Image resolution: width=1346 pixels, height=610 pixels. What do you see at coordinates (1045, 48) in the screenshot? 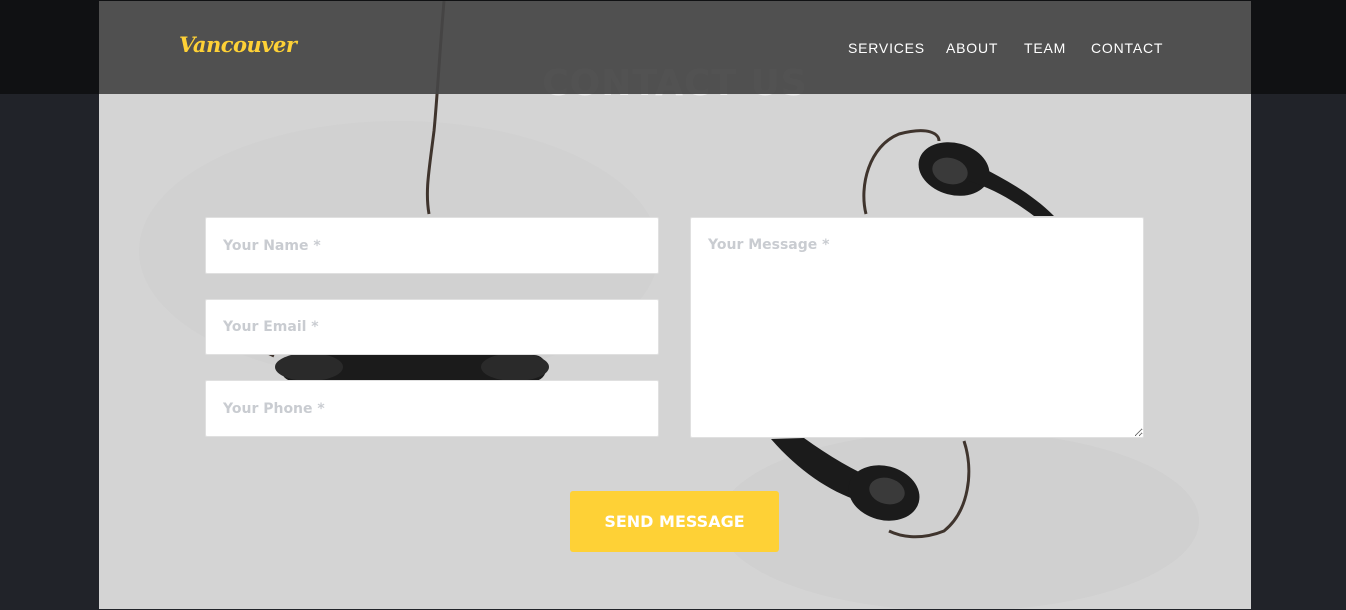
I see `nav-link-team: TEAM` at bounding box center [1045, 48].